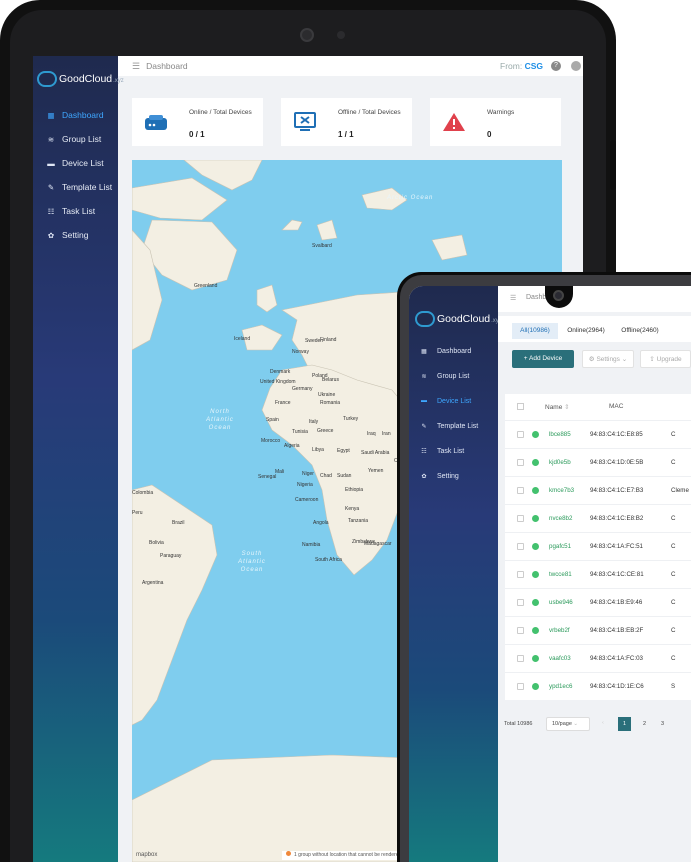 This screenshot has height=862, width=691. What do you see at coordinates (197, 122) in the screenshot?
I see `card-online-devices: Online / Total Devices 0 / 1` at bounding box center [197, 122].